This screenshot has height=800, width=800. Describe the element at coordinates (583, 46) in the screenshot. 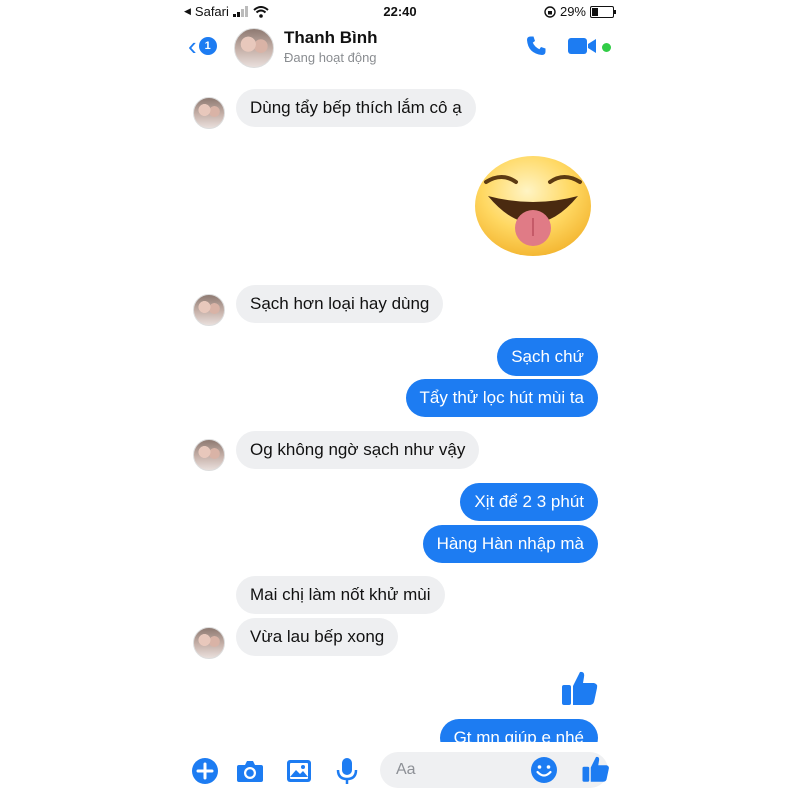

I see `video-call-icon` at that location.